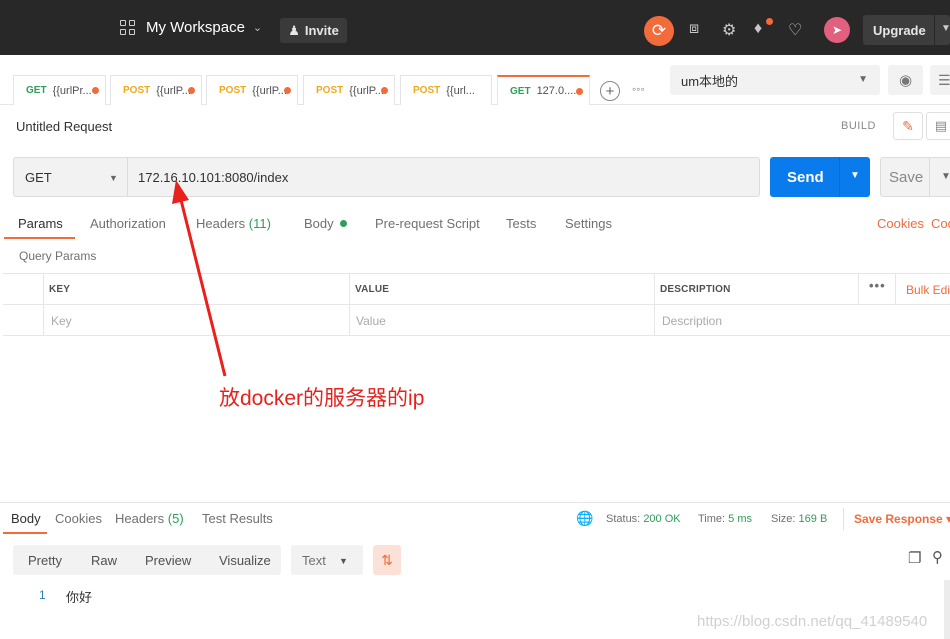 The width and height of the screenshot is (950, 639). I want to click on search-icon: ⚲, so click(937, 557).